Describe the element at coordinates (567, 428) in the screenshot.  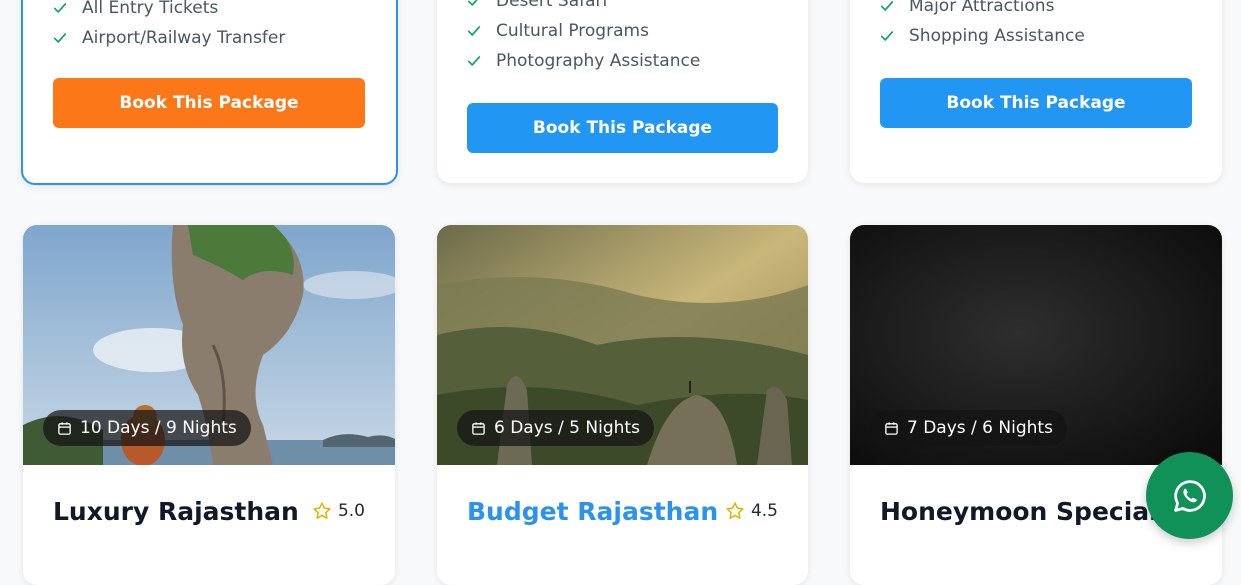
I see `duration-label: 6 Days / 5 Nights` at that location.